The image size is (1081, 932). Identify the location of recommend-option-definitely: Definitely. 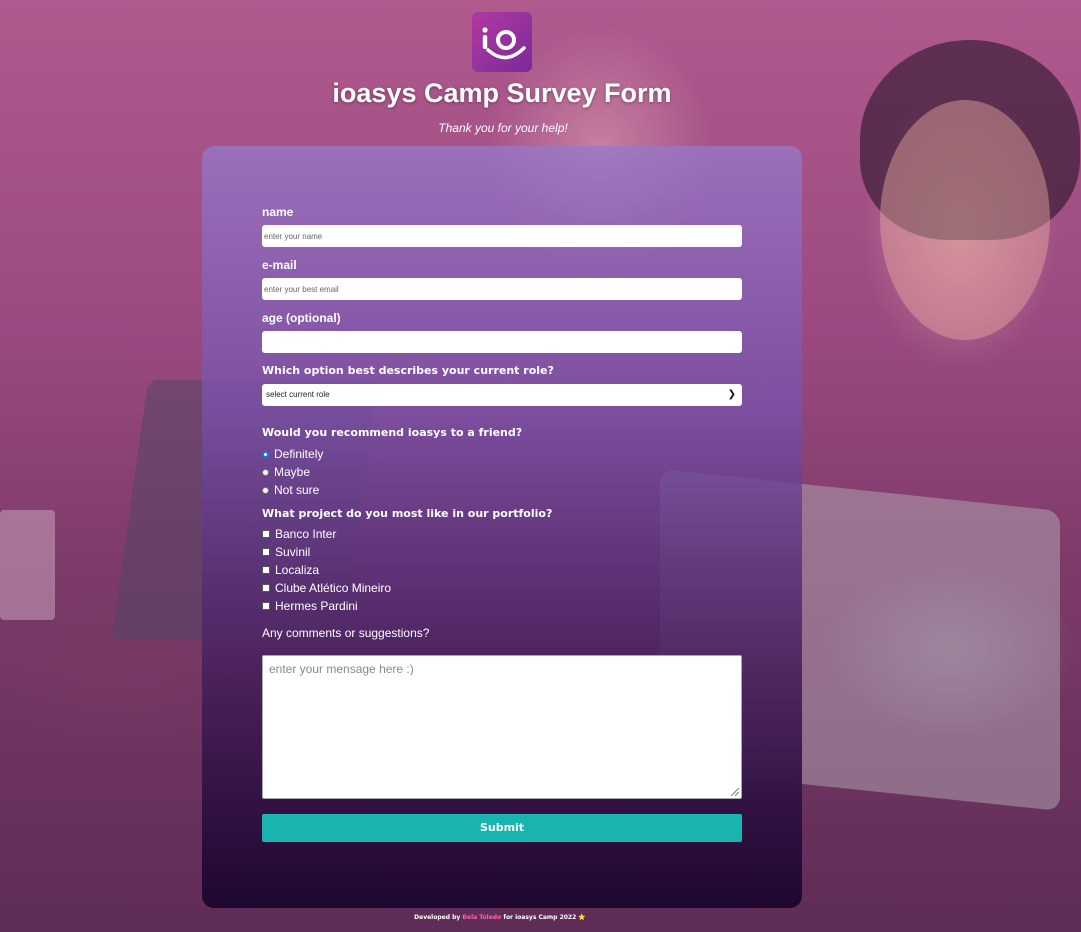
(292, 454).